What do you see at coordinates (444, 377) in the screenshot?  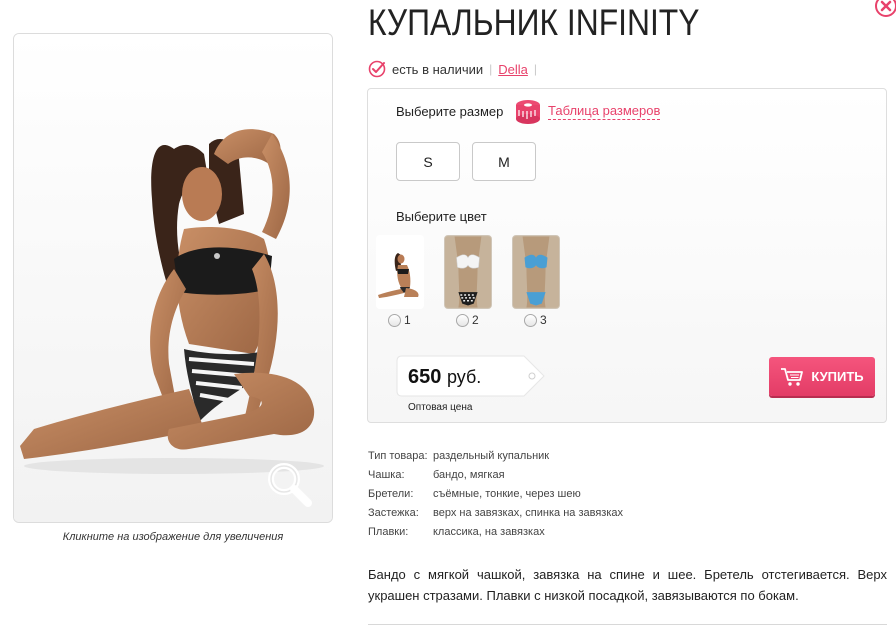 I see `price: 650 руб.` at bounding box center [444, 377].